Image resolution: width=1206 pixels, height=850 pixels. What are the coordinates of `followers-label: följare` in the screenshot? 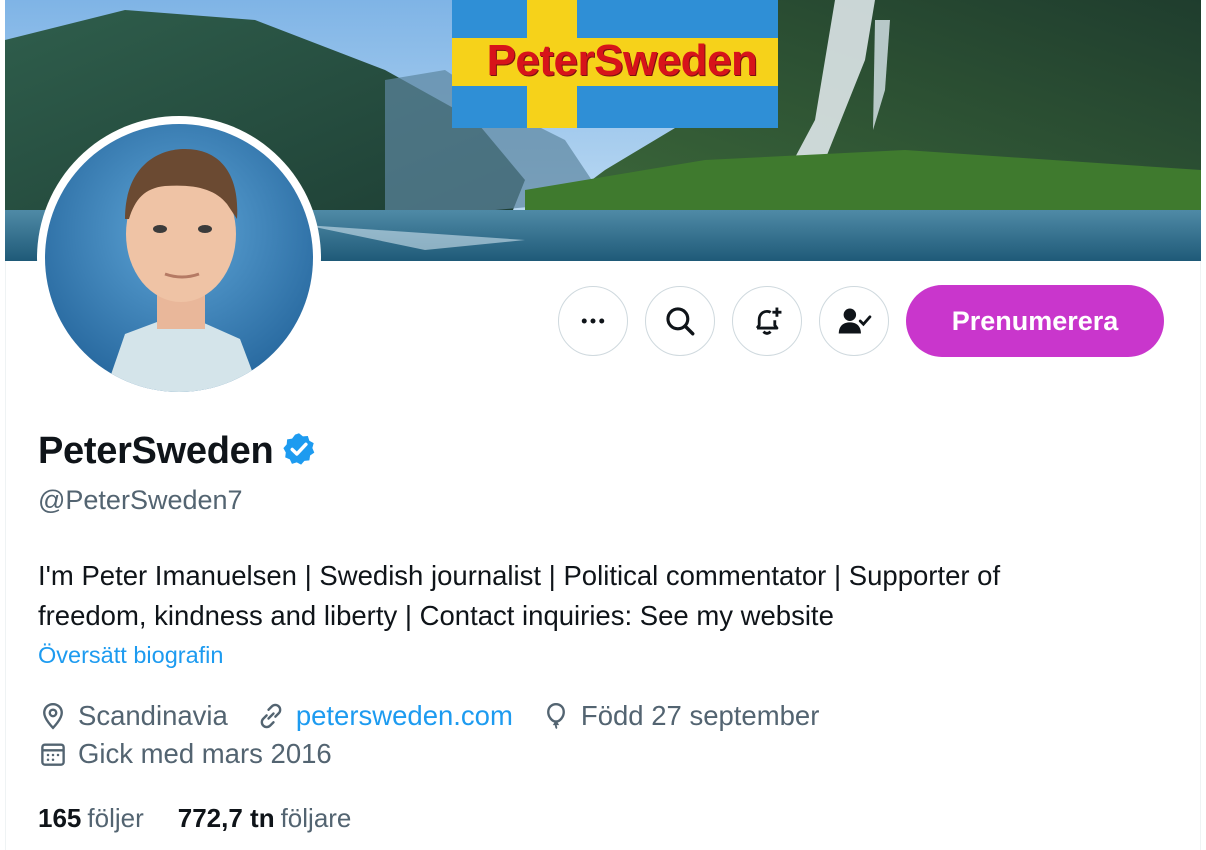 It's located at (316, 818).